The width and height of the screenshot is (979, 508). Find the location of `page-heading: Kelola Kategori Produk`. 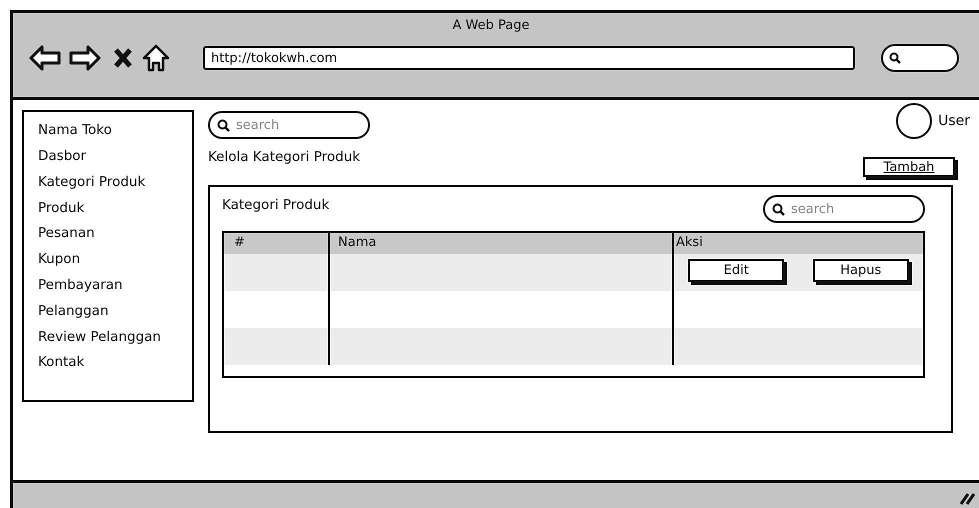

page-heading: Kelola Kategori Produk is located at coordinates (285, 157).